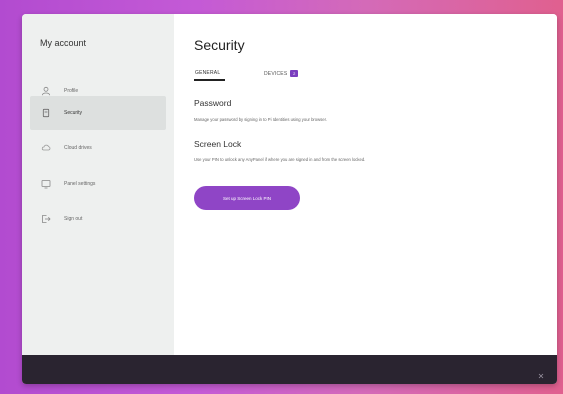 Image resolution: width=563 pixels, height=394 pixels. Describe the element at coordinates (219, 45) in the screenshot. I see `page-title: Security` at that location.